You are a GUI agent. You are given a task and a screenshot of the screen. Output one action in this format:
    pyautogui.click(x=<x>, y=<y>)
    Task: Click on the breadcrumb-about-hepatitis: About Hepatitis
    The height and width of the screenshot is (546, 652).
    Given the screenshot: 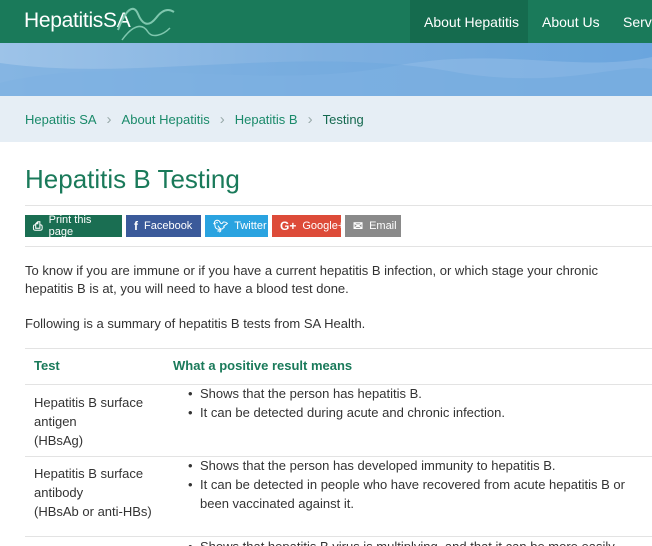 What is the action you would take?
    pyautogui.click(x=166, y=119)
    